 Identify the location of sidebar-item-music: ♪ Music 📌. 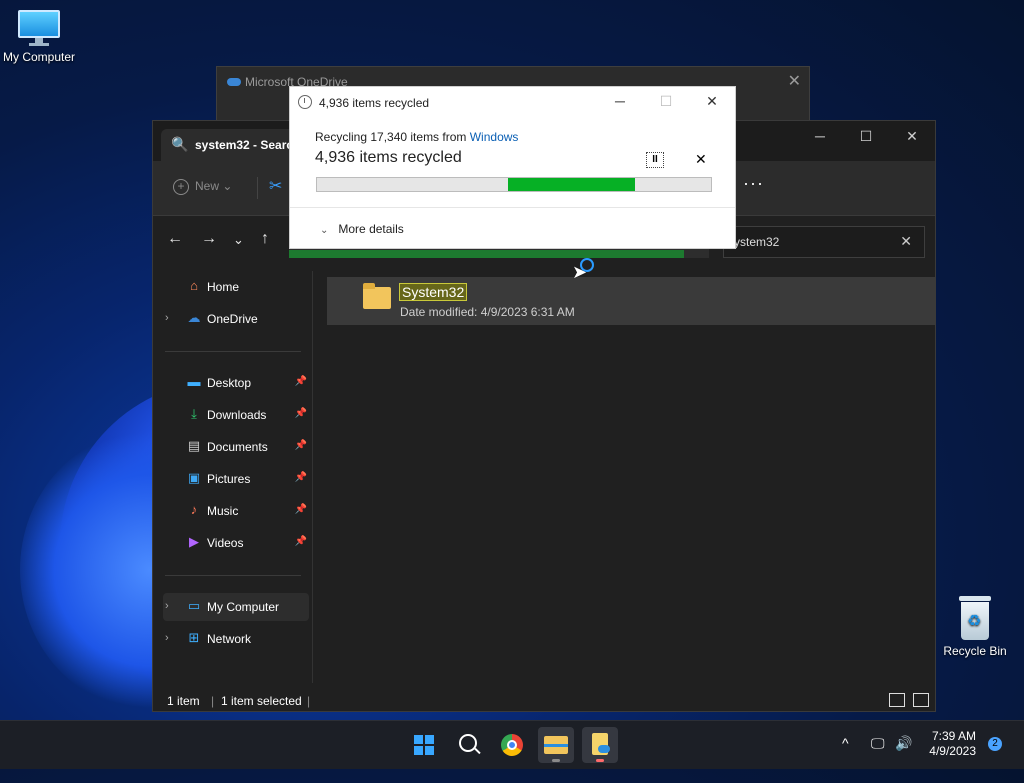
(236, 511).